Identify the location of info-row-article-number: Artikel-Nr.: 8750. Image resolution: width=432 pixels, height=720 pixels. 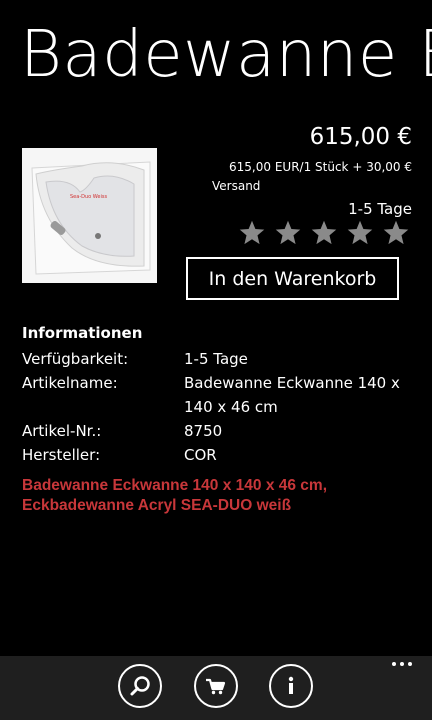
(217, 431).